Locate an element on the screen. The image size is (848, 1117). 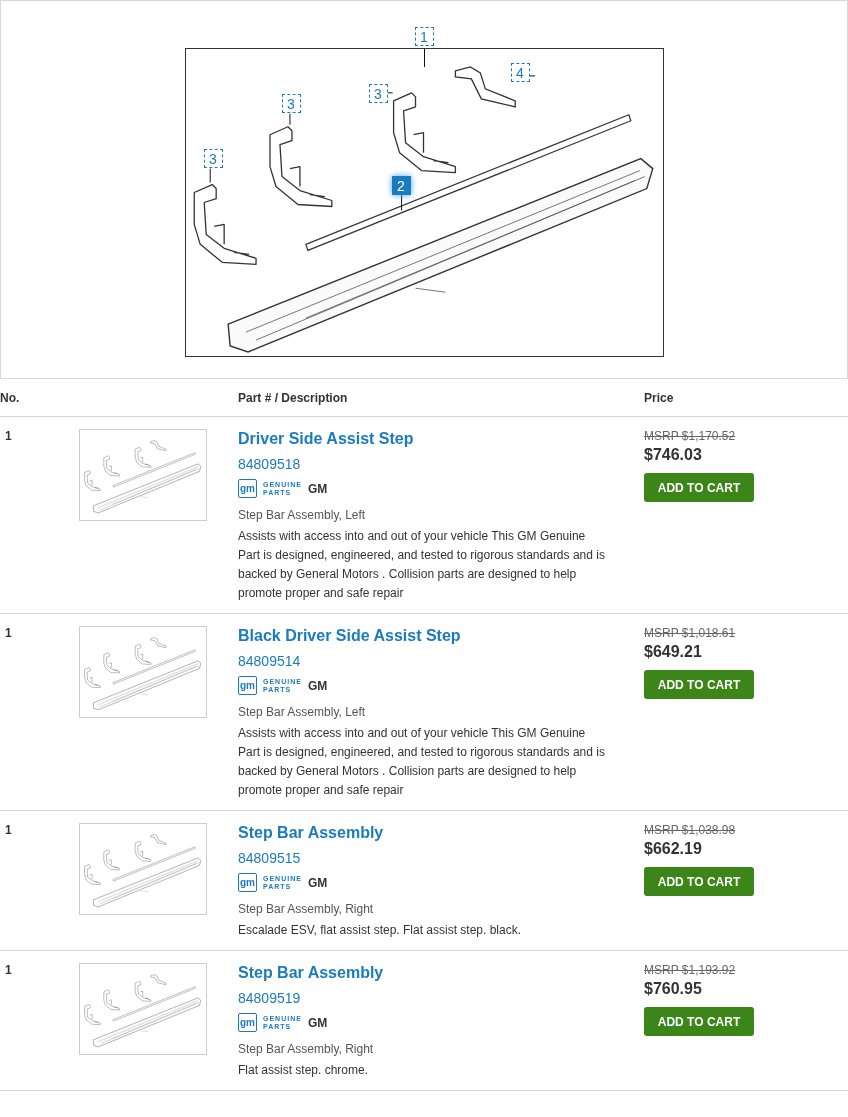
callout-number: 1 is located at coordinates (424, 36).